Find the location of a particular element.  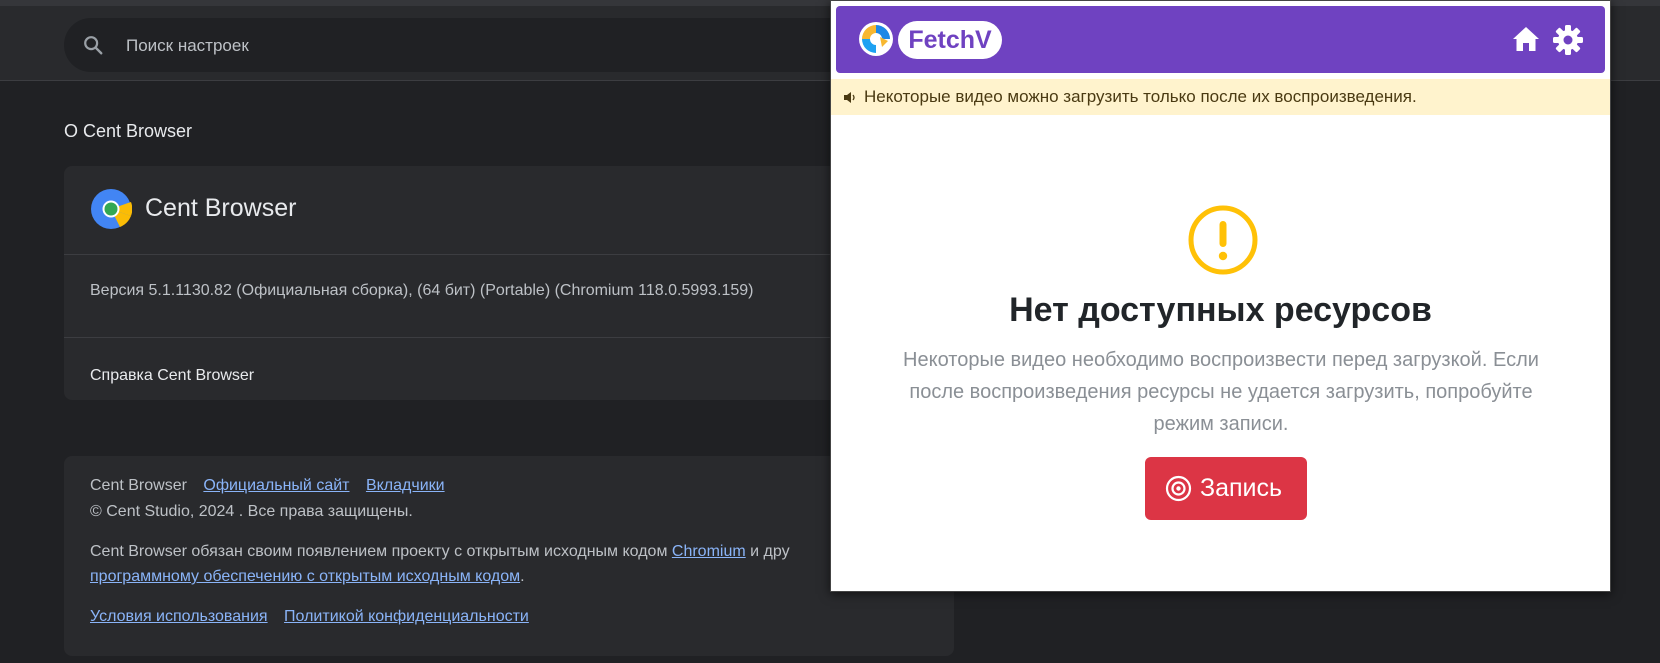

footer-product-line: Cent Browser Официальный сайт Вкладчики is located at coordinates (267, 486).